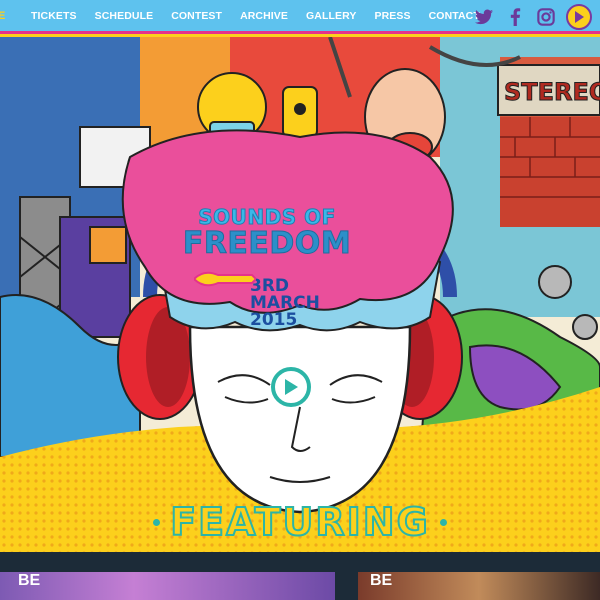 This screenshot has width=600, height=600. I want to click on event-date: 3RD MARCH 2015, so click(306, 303).